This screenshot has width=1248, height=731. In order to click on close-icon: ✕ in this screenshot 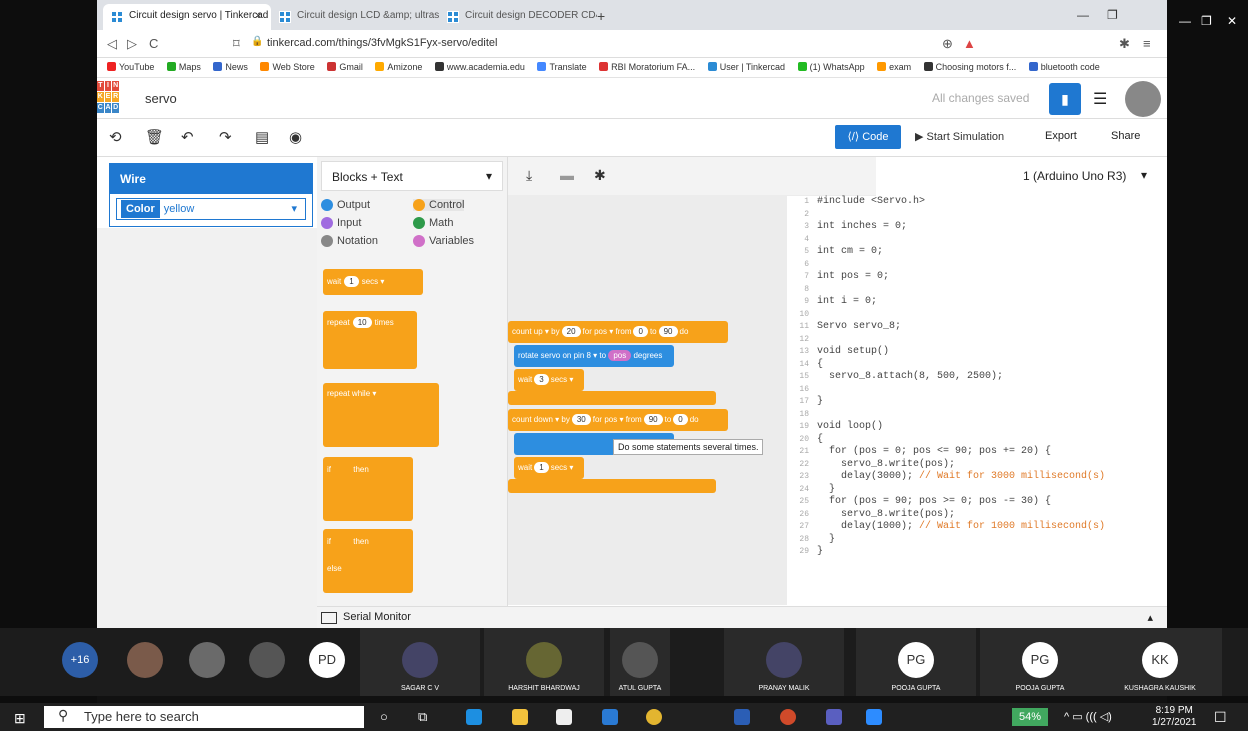, I will do `click(1232, 21)`.